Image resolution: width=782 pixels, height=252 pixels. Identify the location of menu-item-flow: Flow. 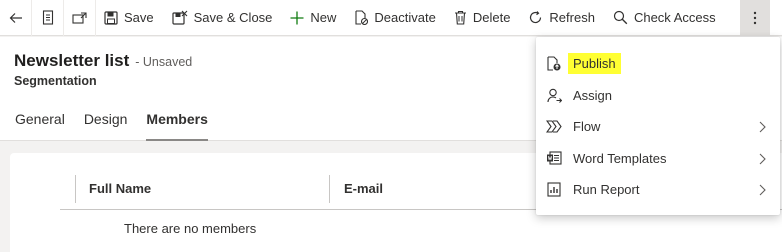
(658, 127).